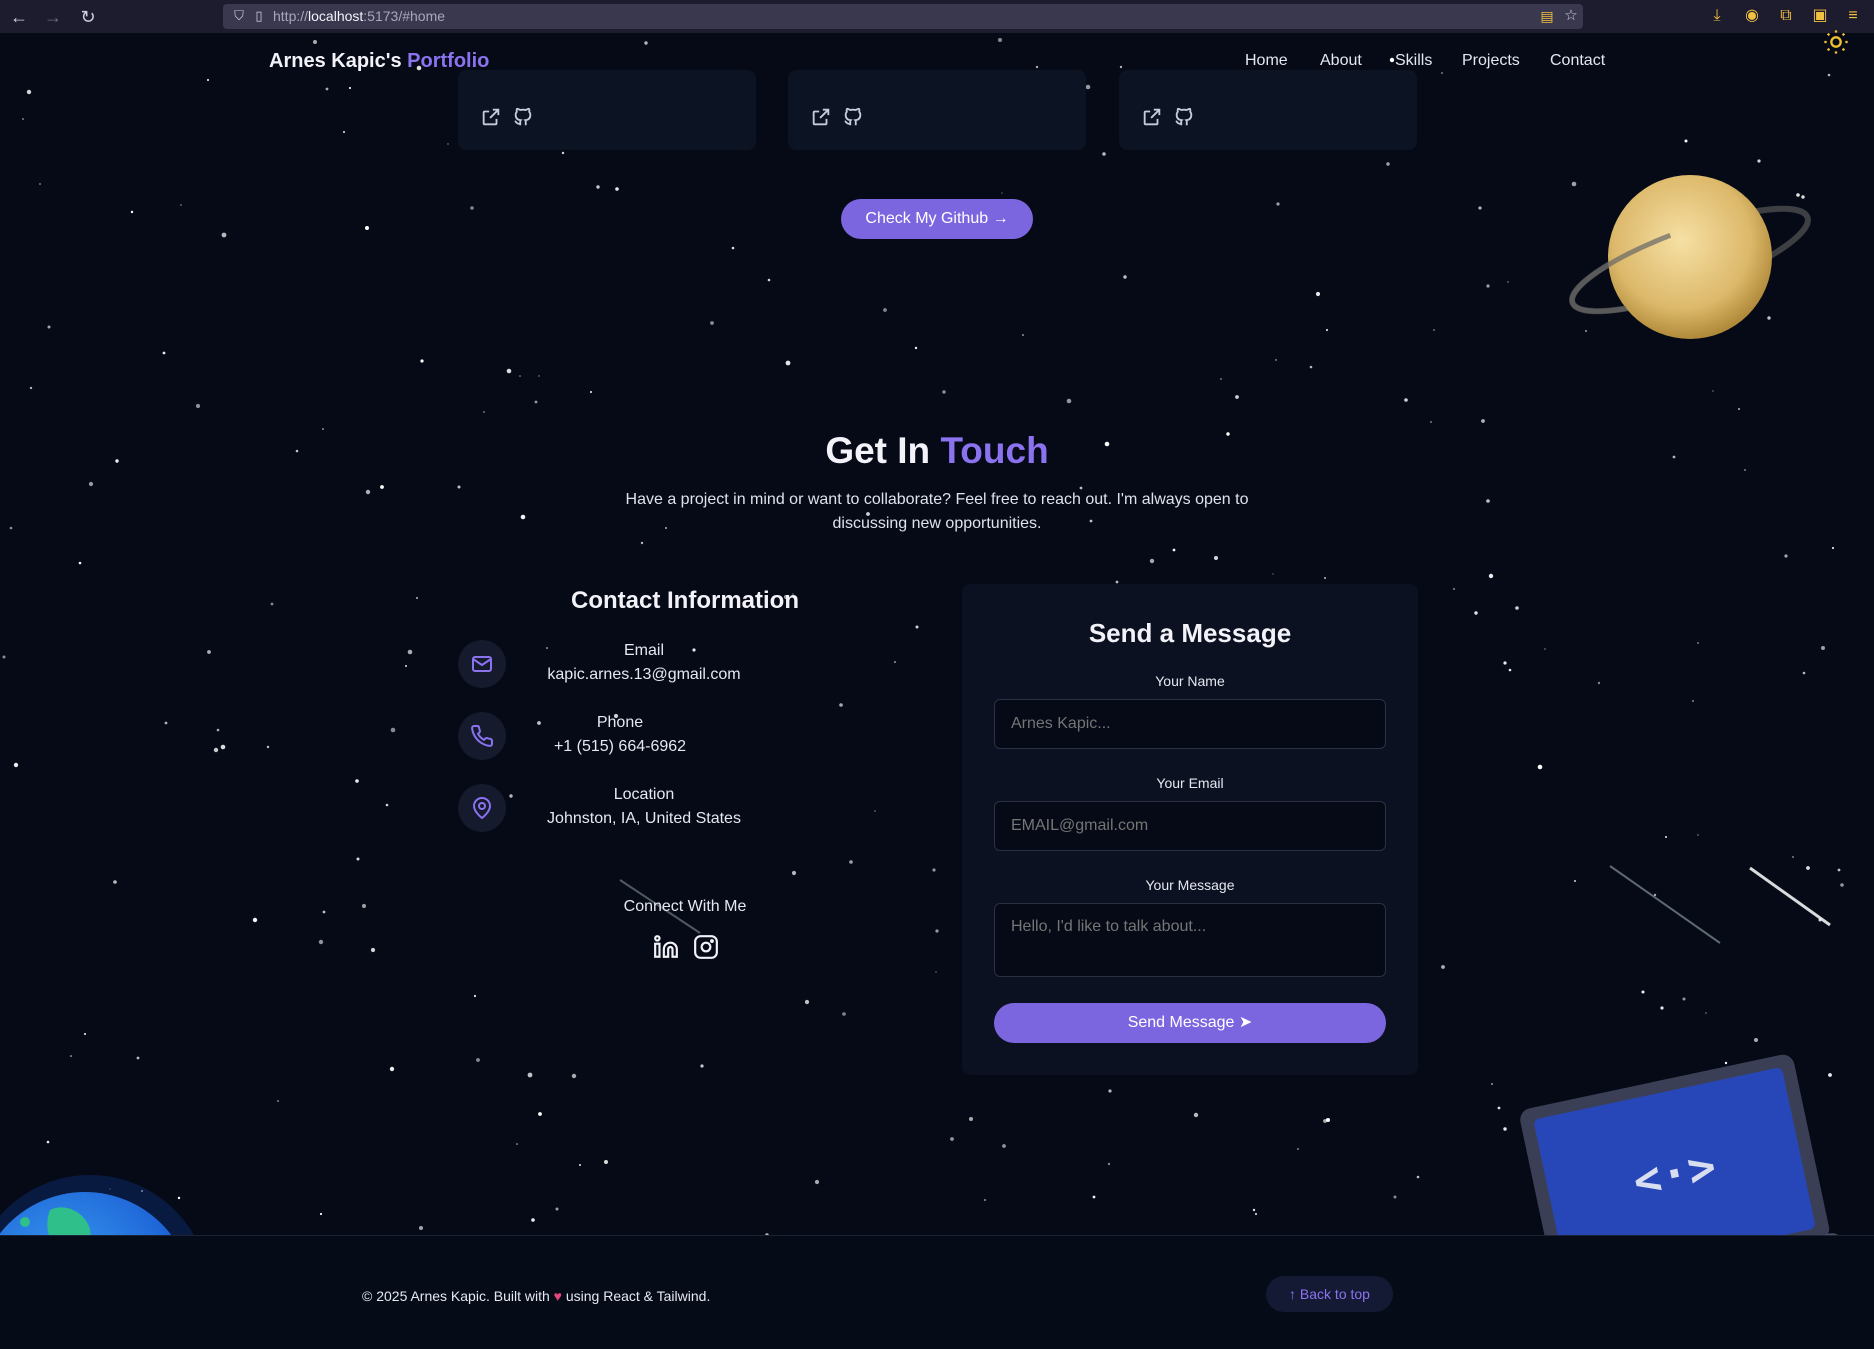  I want to click on contact-label: Location, so click(644, 794).